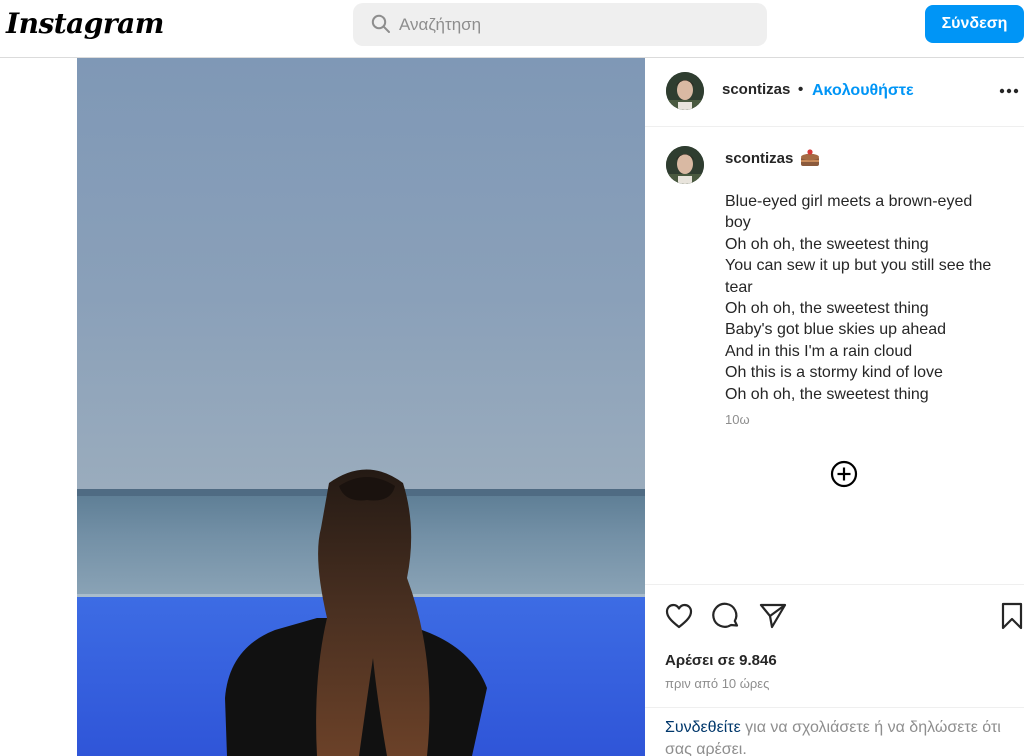  Describe the element at coordinates (574, 24) in the screenshot. I see `search-input` at that location.